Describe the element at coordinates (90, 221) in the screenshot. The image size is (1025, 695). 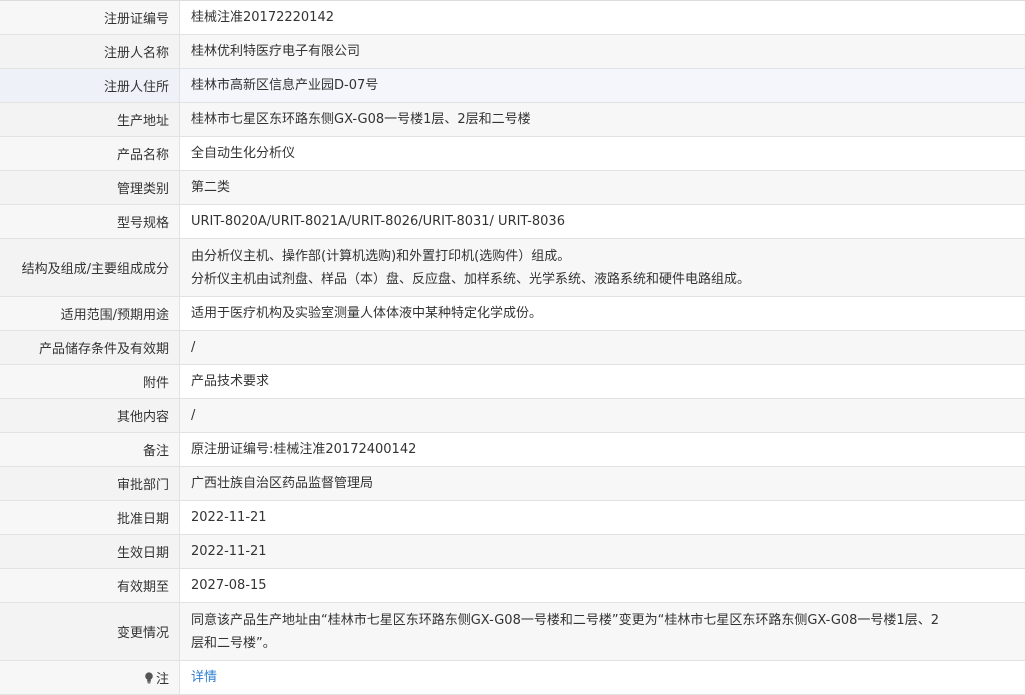
I see `row-label: 型号规格` at that location.